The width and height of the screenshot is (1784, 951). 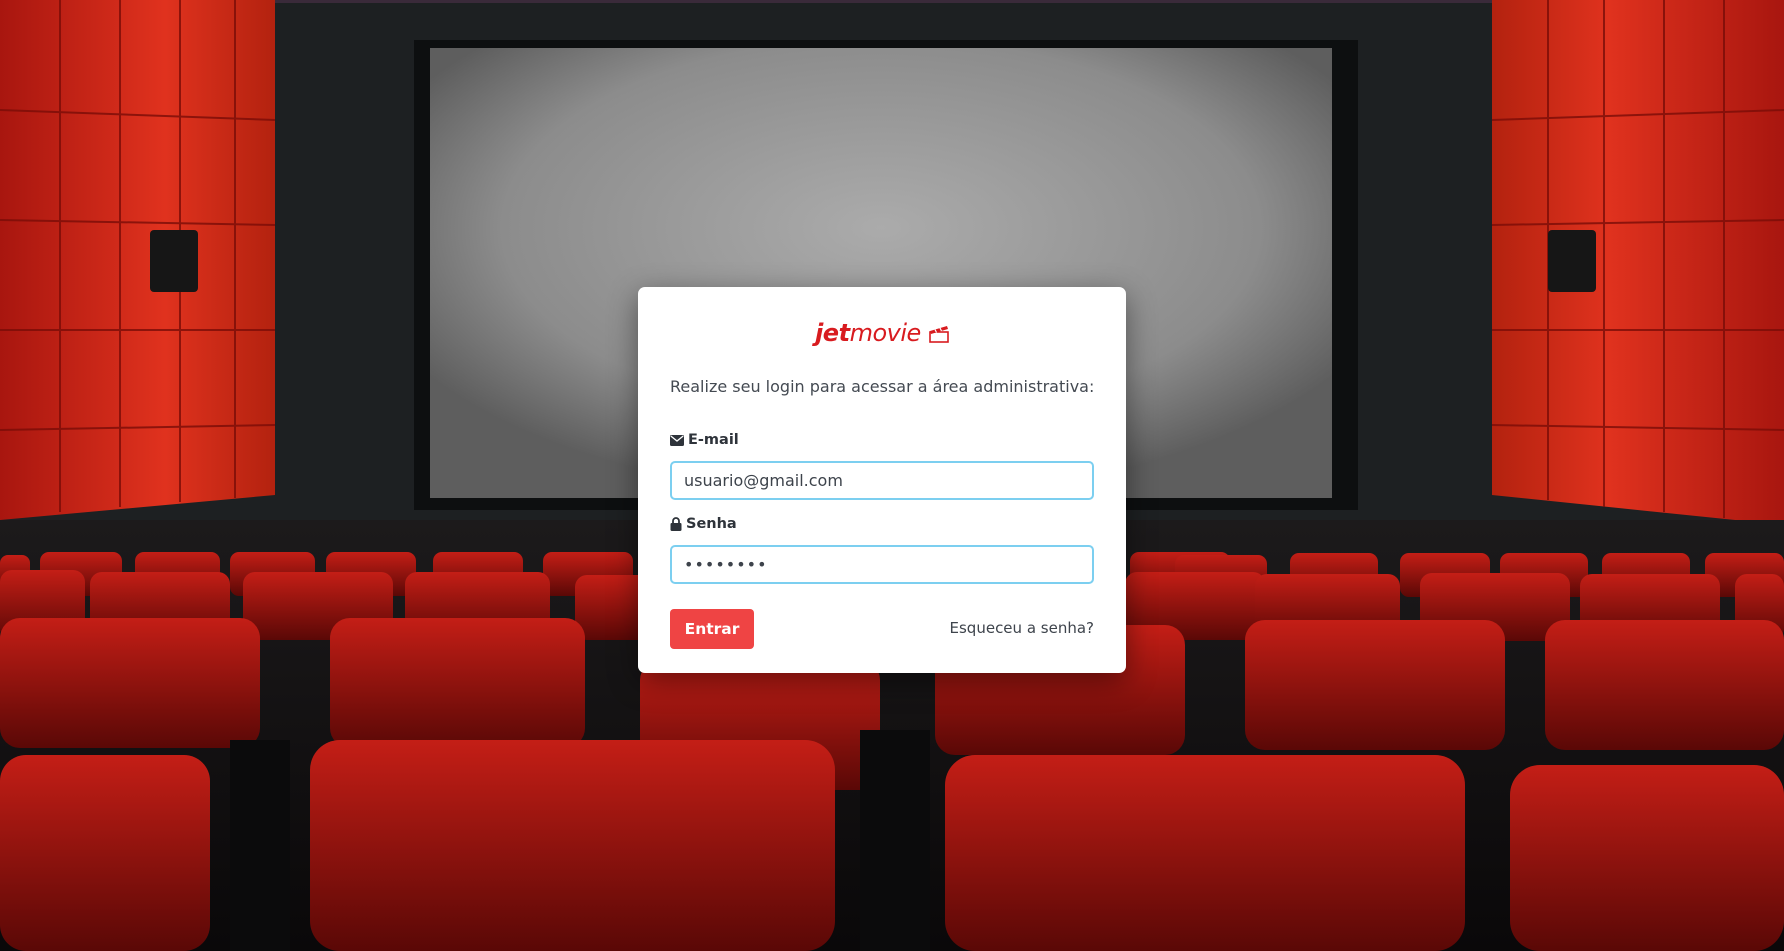 I want to click on password-label-text: Senha, so click(x=711, y=524).